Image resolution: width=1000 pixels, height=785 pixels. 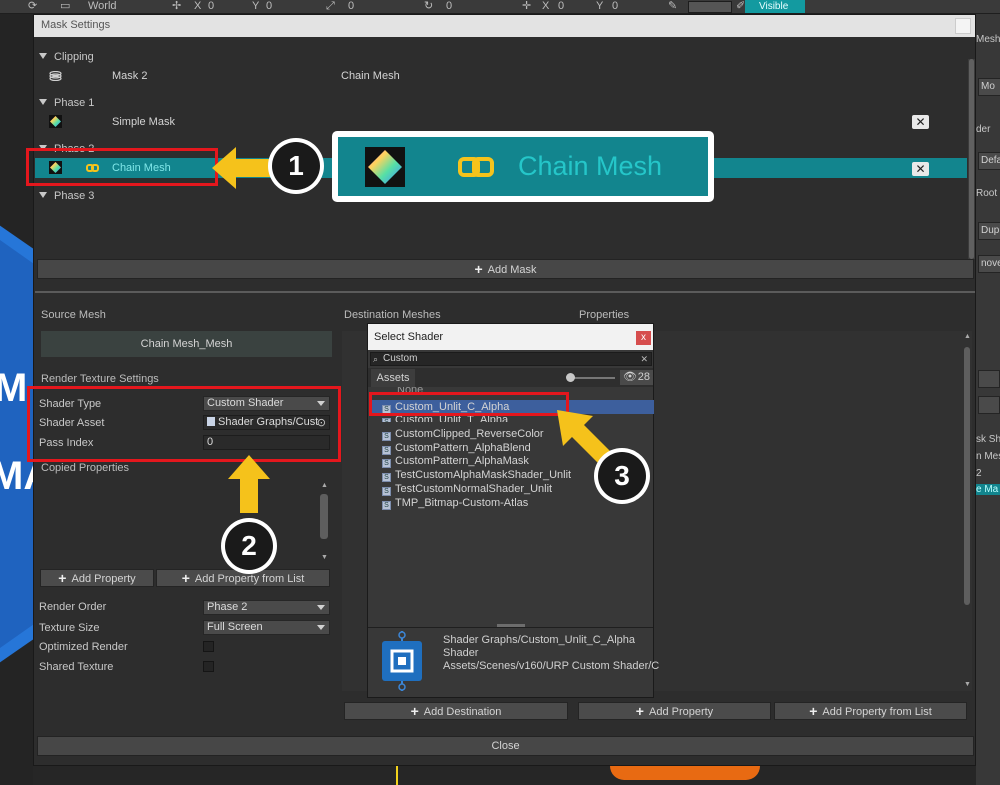 I want to click on add-property-label: Add Property, so click(x=103, y=579).